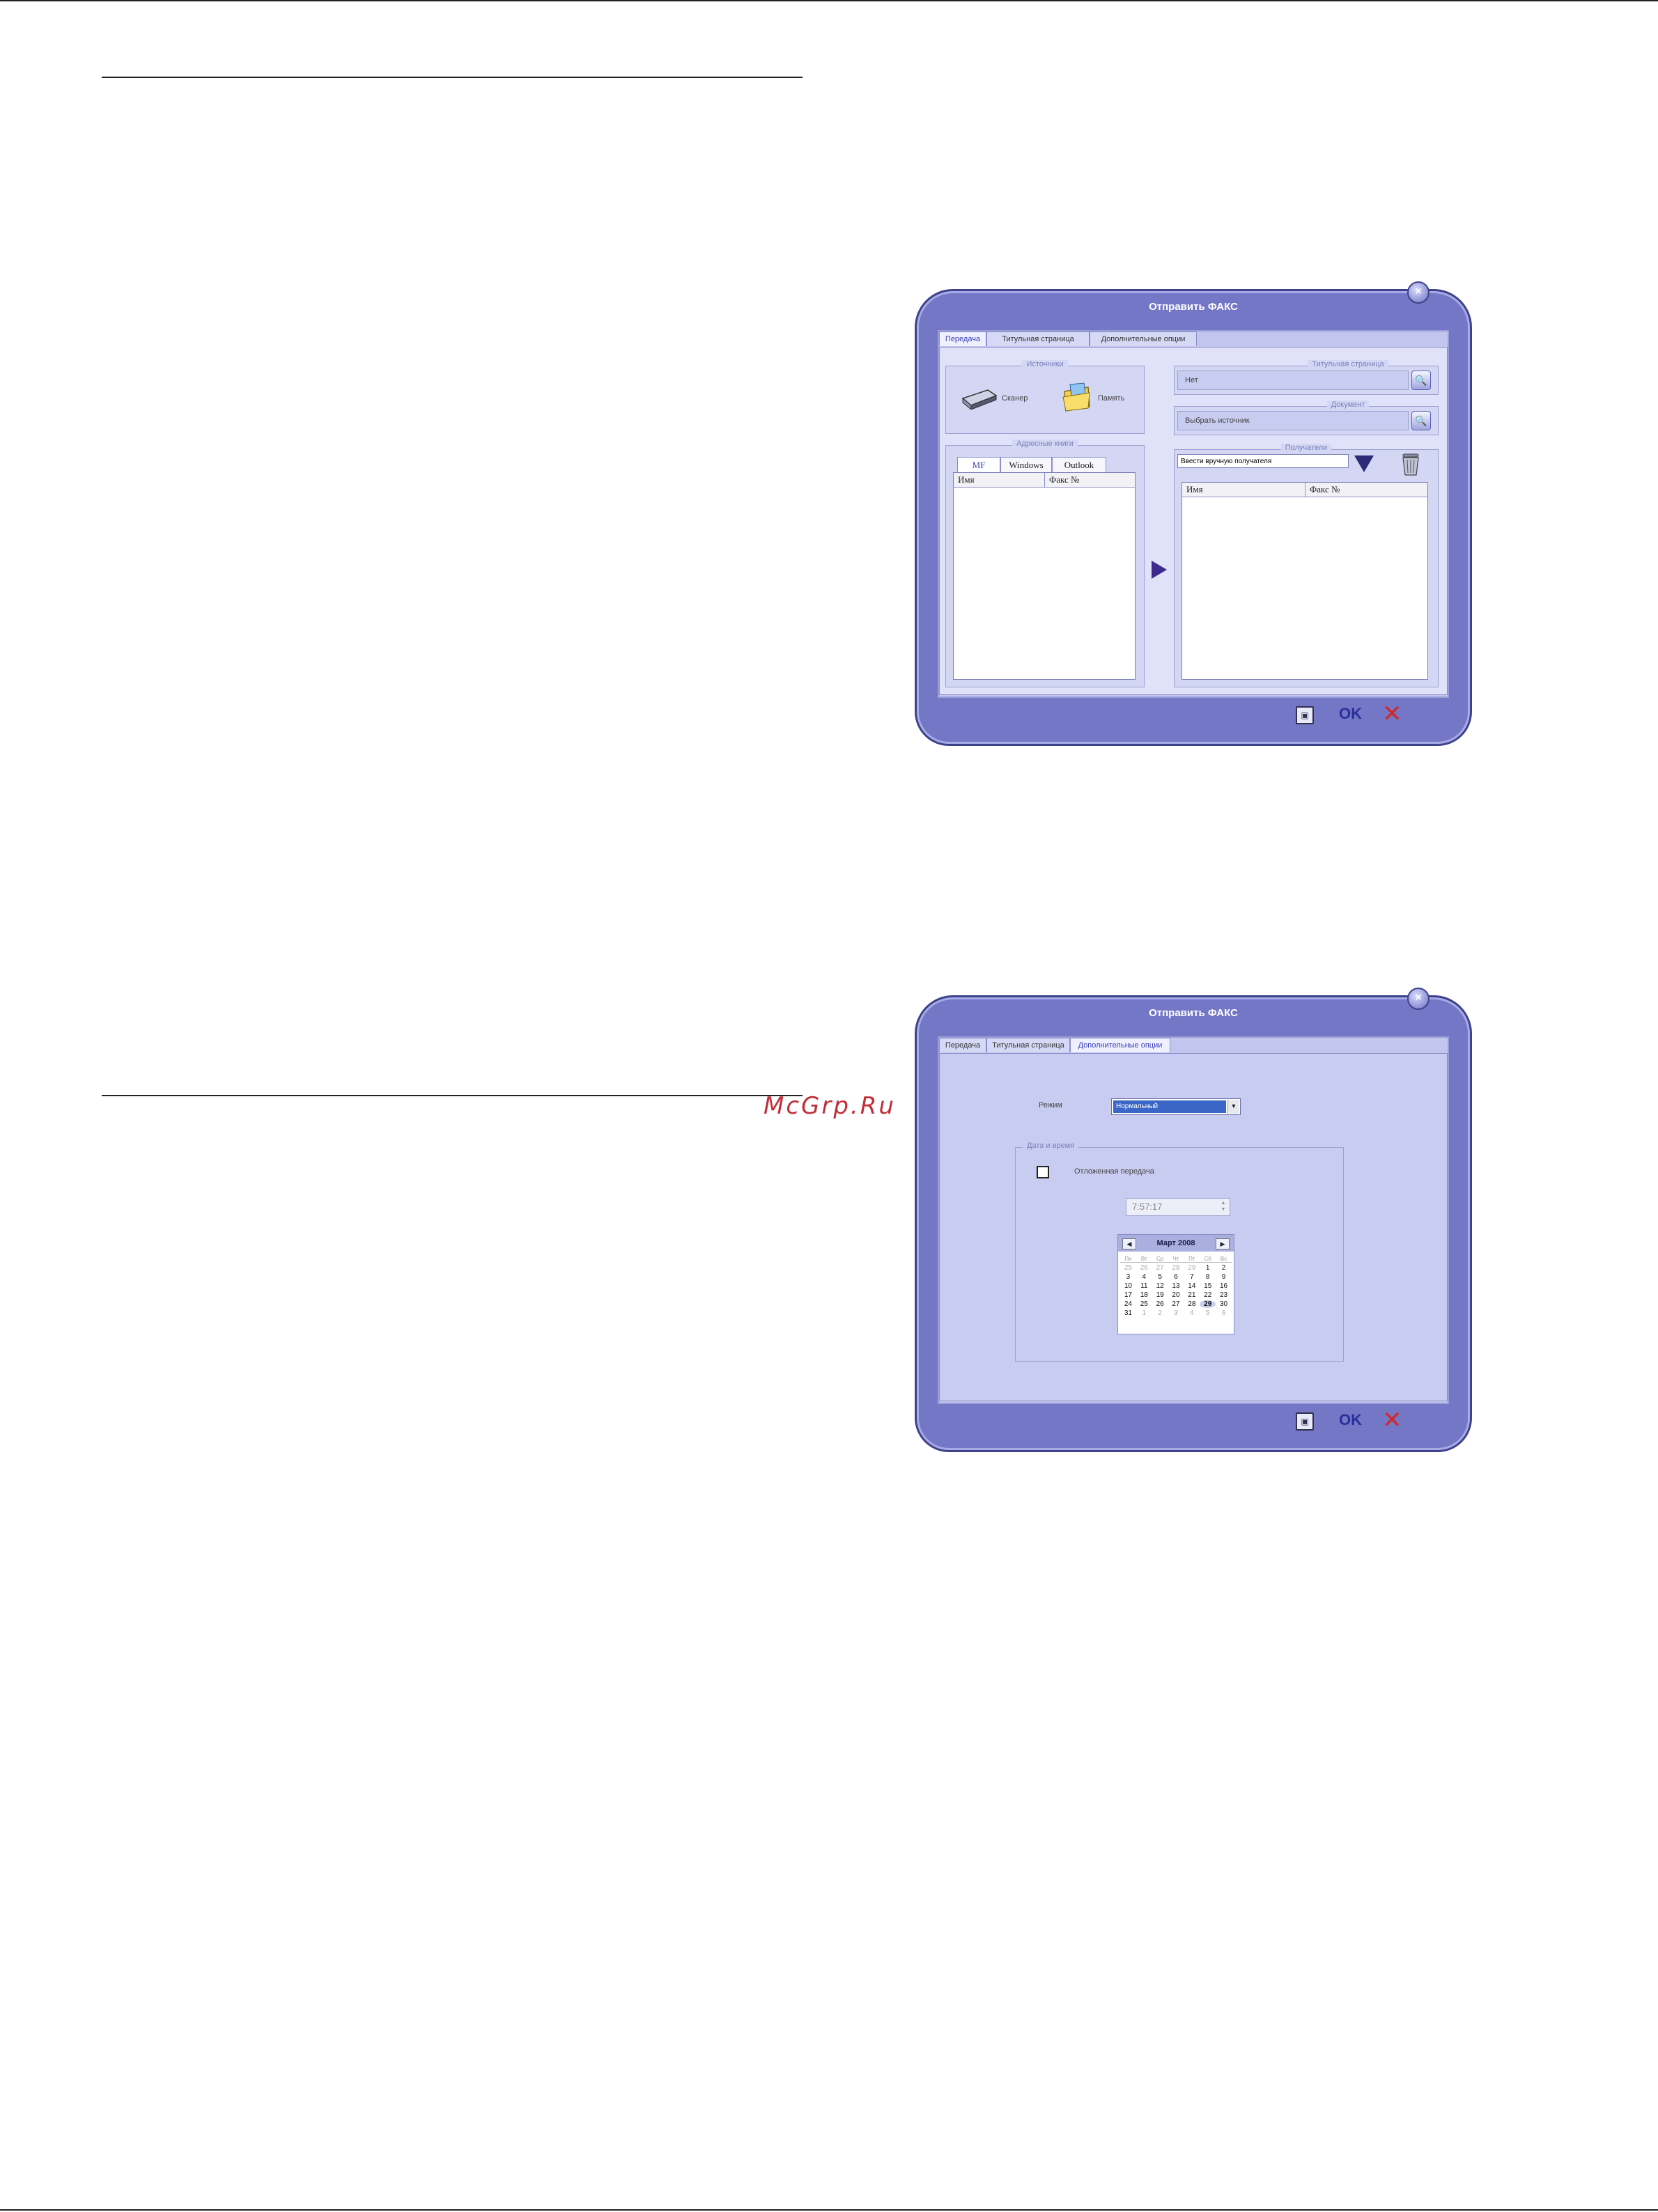 The image size is (1658, 2212). Describe the element at coordinates (1263, 461) in the screenshot. I see `recipient-manual-input` at that location.